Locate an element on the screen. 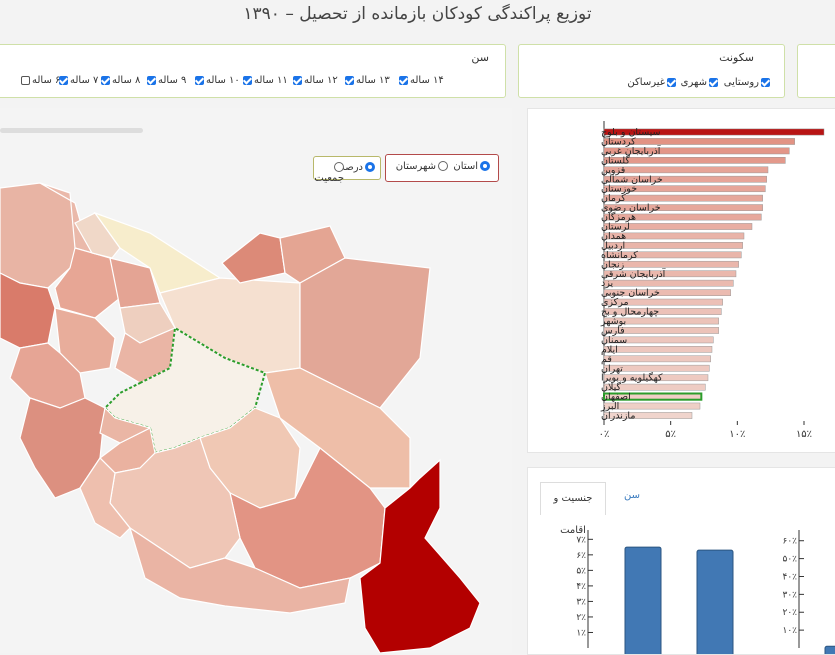 The width and height of the screenshot is (835, 655). checkbox-nonresident: غیرساکن is located at coordinates (651, 82).